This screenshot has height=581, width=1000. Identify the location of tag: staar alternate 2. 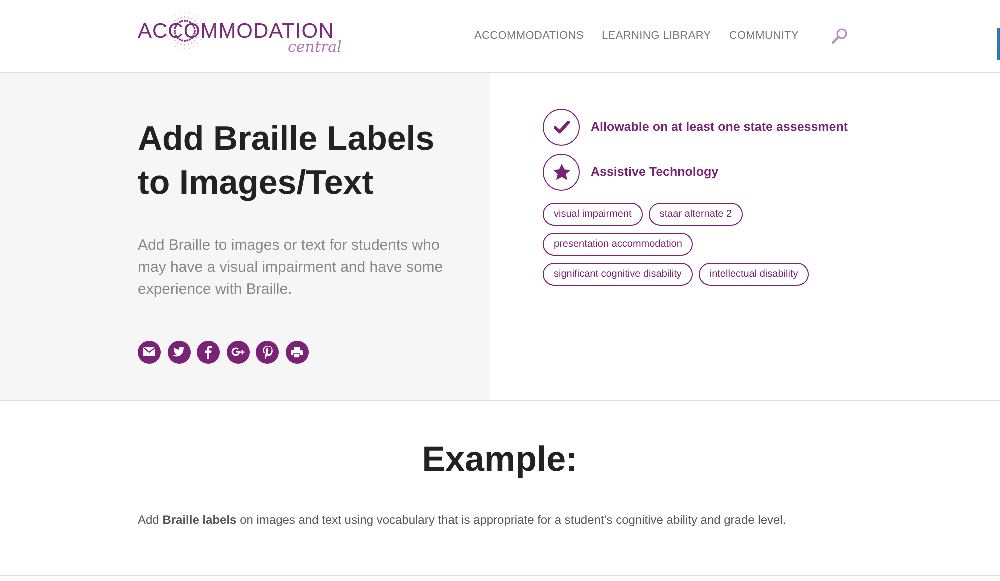
(696, 214).